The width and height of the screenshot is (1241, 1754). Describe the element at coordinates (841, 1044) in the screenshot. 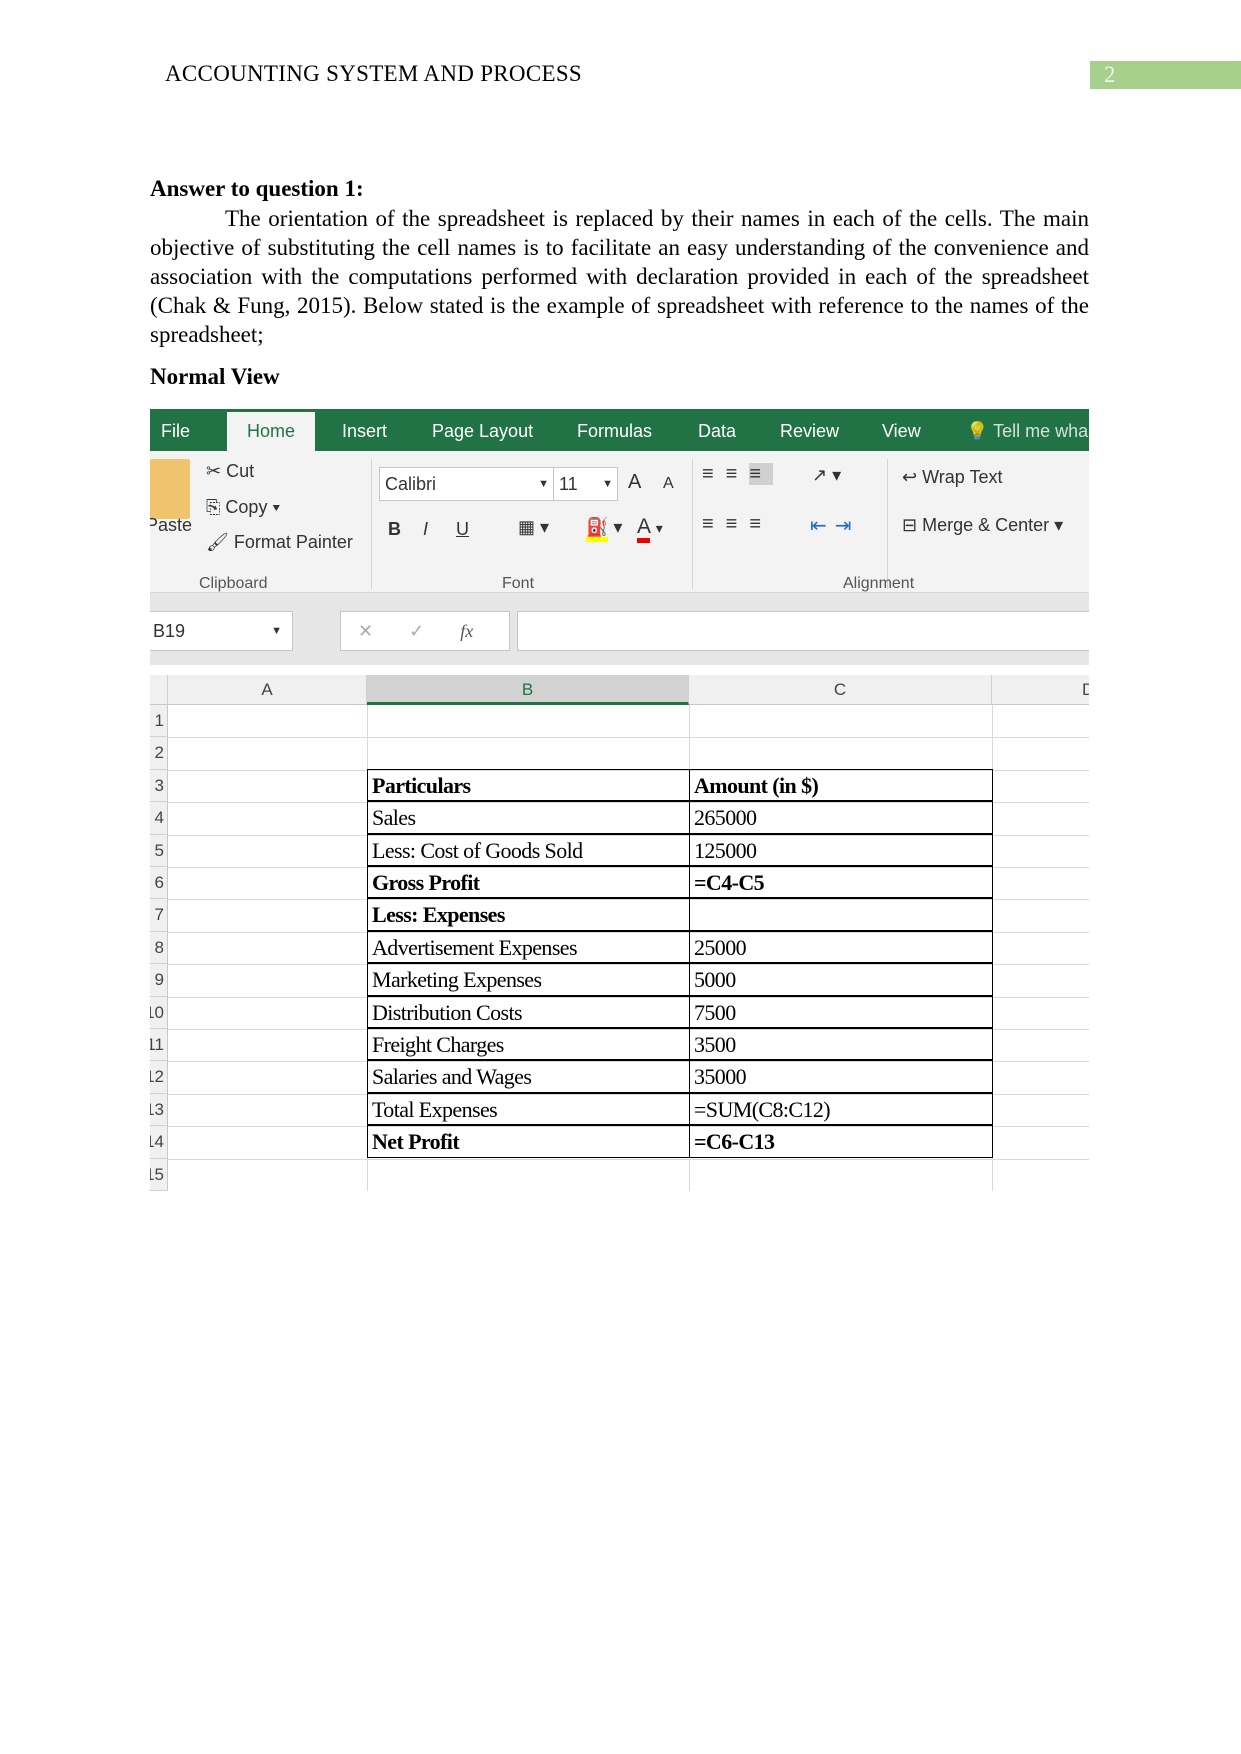

I see `cell-amount: 3500` at that location.